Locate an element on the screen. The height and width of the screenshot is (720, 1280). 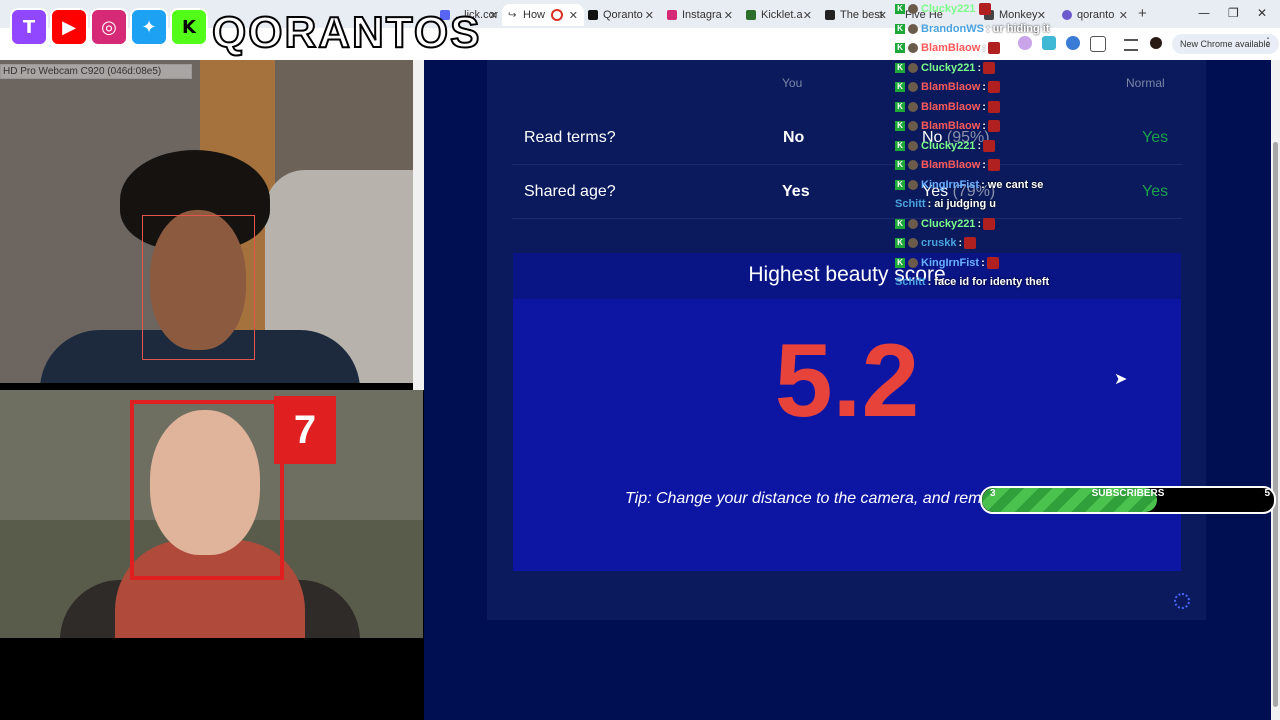
webcam-scrollbar is located at coordinates (418, 225).